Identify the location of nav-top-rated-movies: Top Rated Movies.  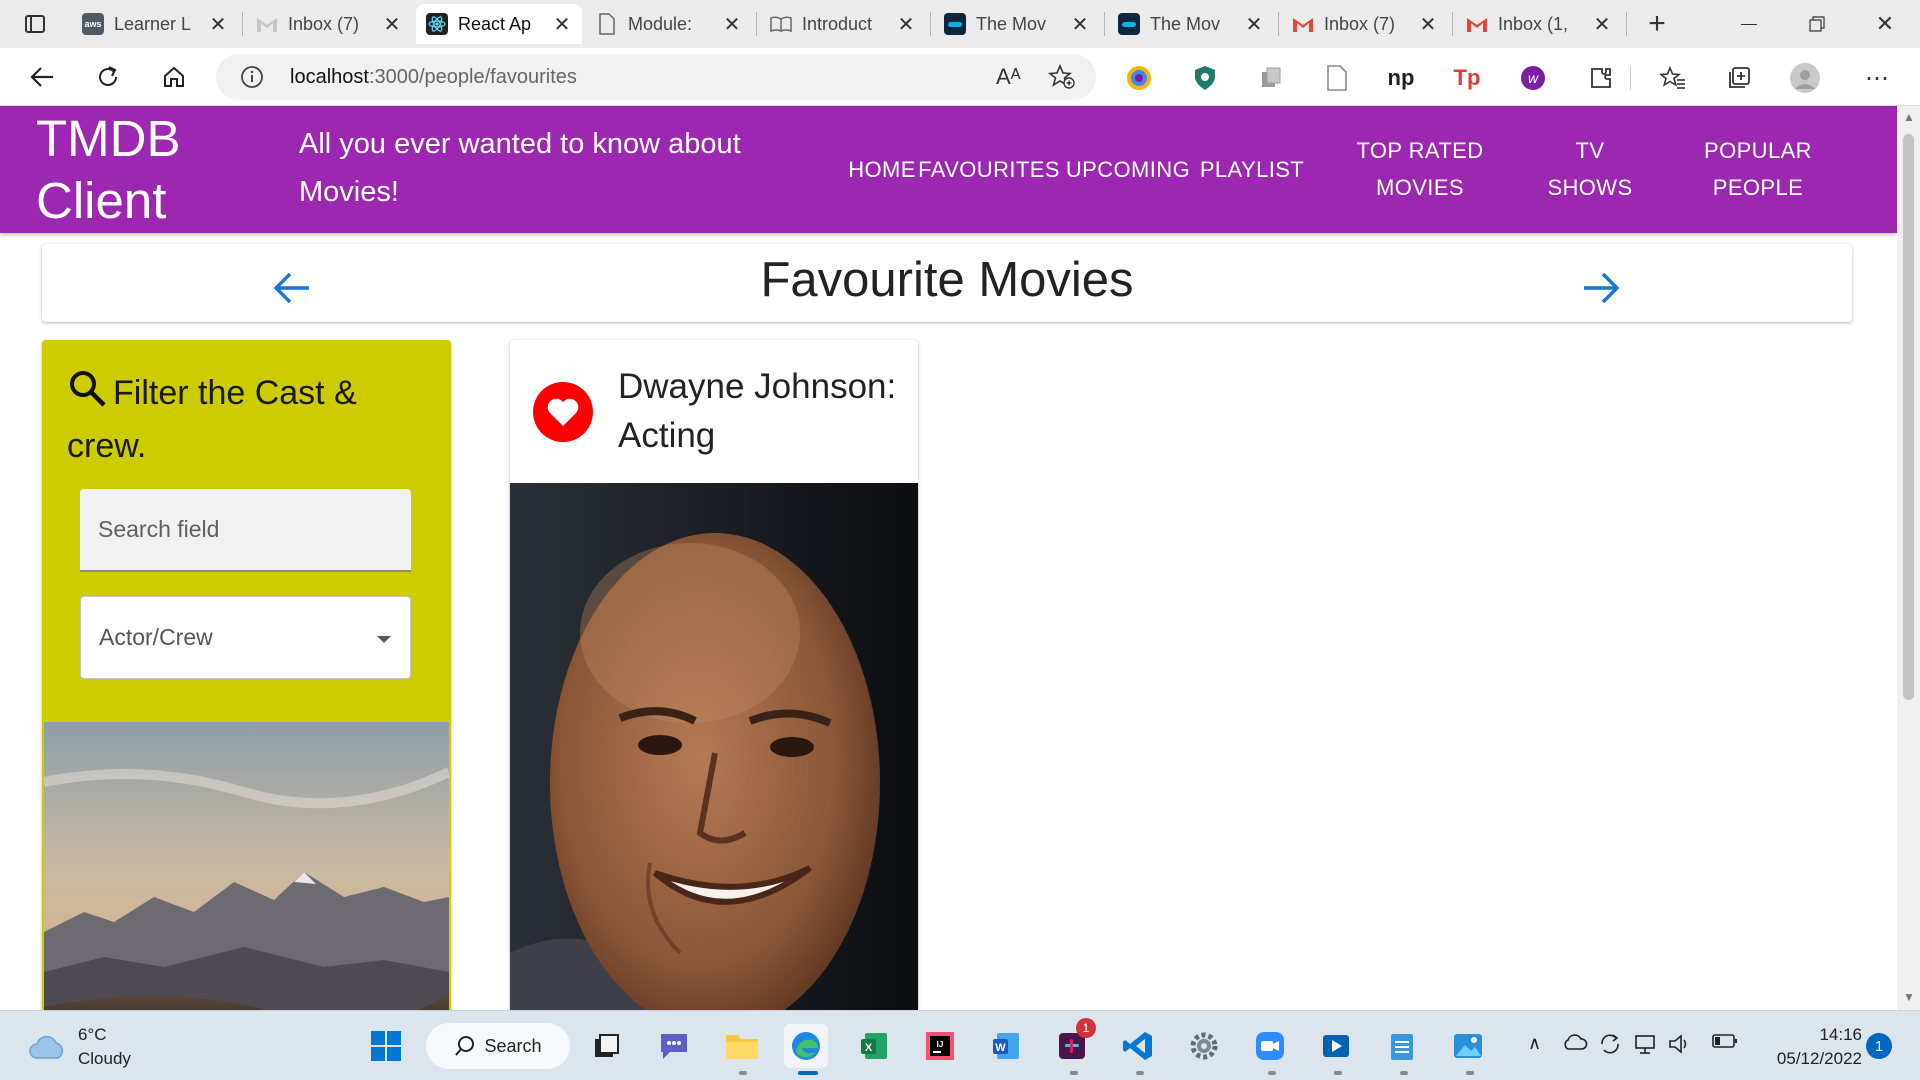
(1420, 169).